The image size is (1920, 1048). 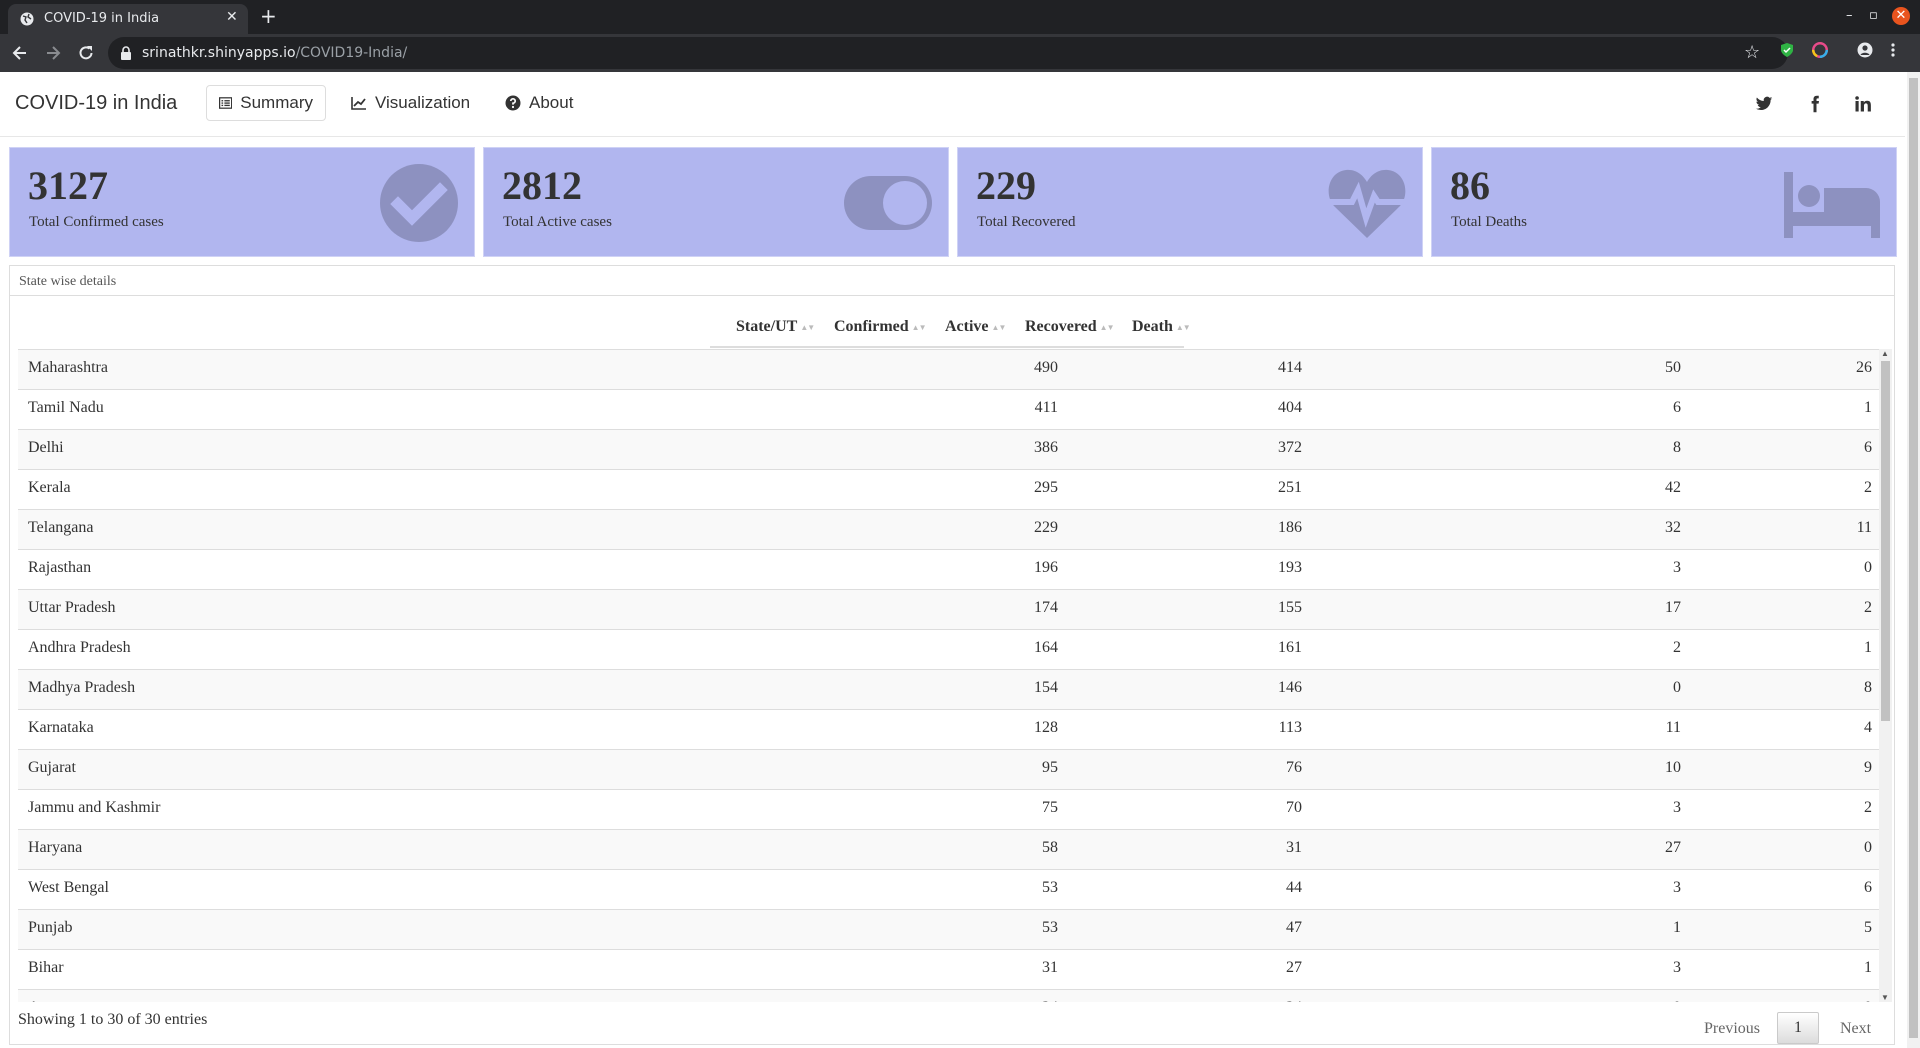 I want to click on cell-confirmed: 128, so click(x=1046, y=727).